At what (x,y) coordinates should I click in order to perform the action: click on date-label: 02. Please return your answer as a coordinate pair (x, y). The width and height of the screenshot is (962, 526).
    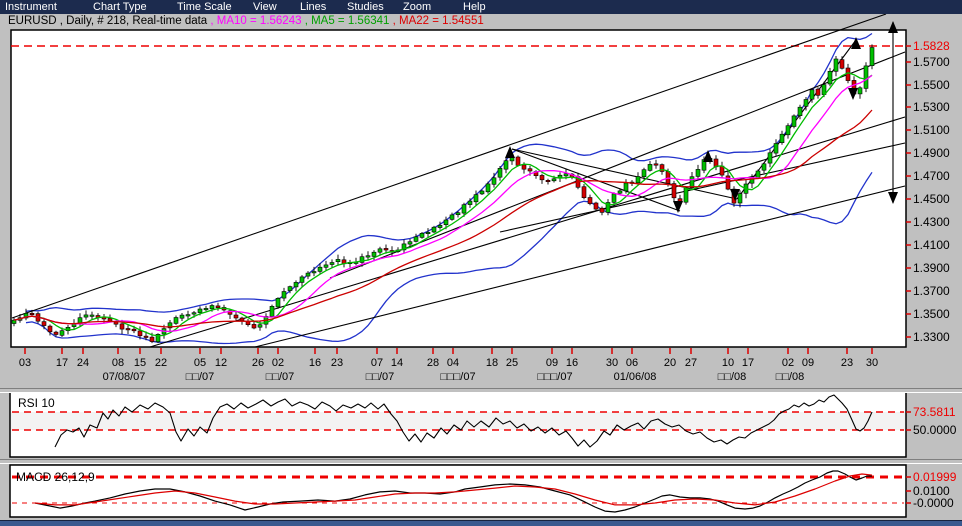
    Looking at the image, I should click on (788, 363).